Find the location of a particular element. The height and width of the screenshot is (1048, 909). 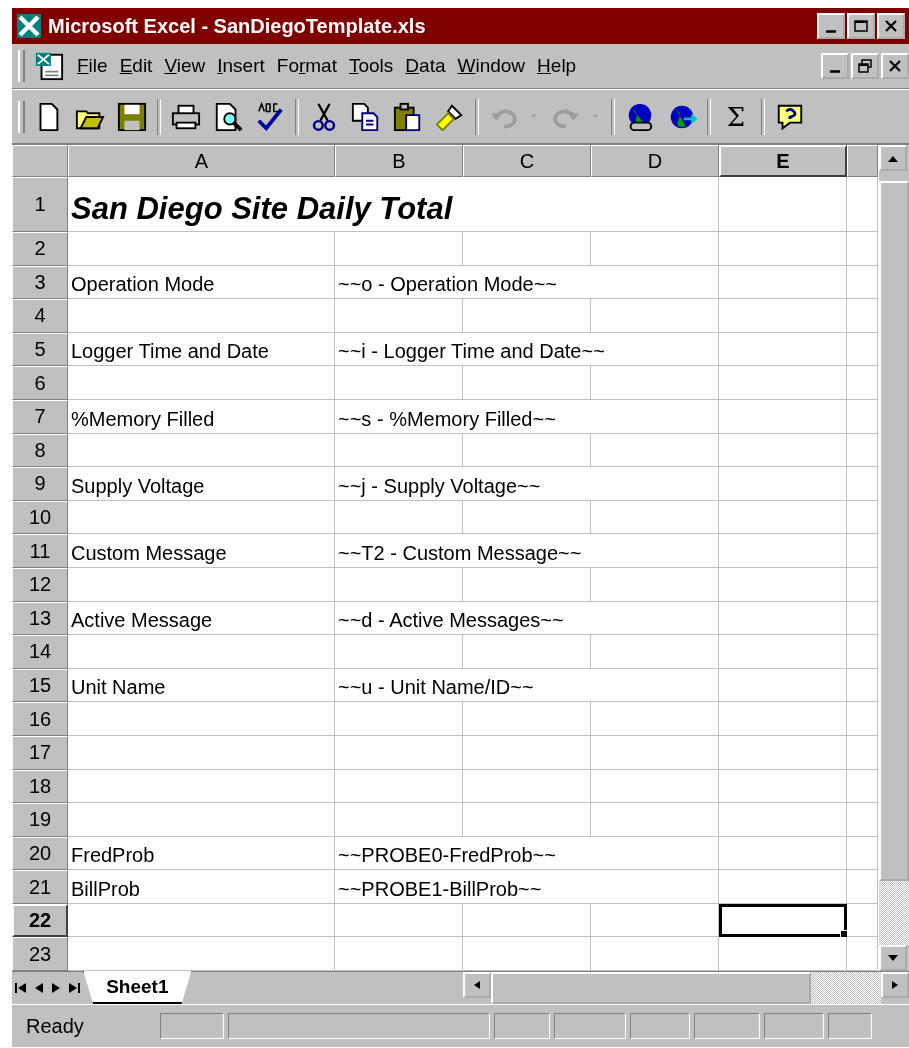

table-cell: Unit Name is located at coordinates (201, 685).